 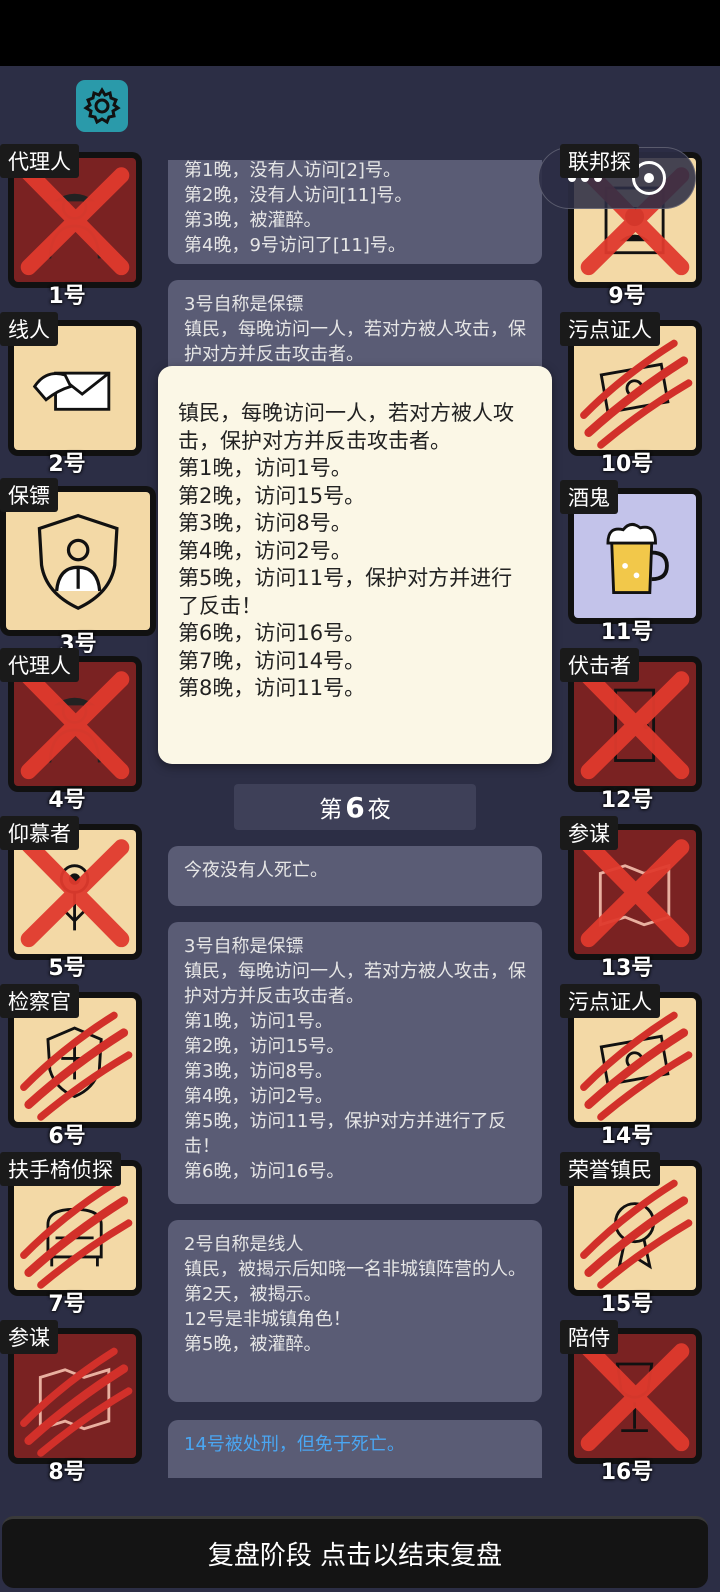 What do you see at coordinates (627, 1304) in the screenshot?
I see `player-number: 15号` at bounding box center [627, 1304].